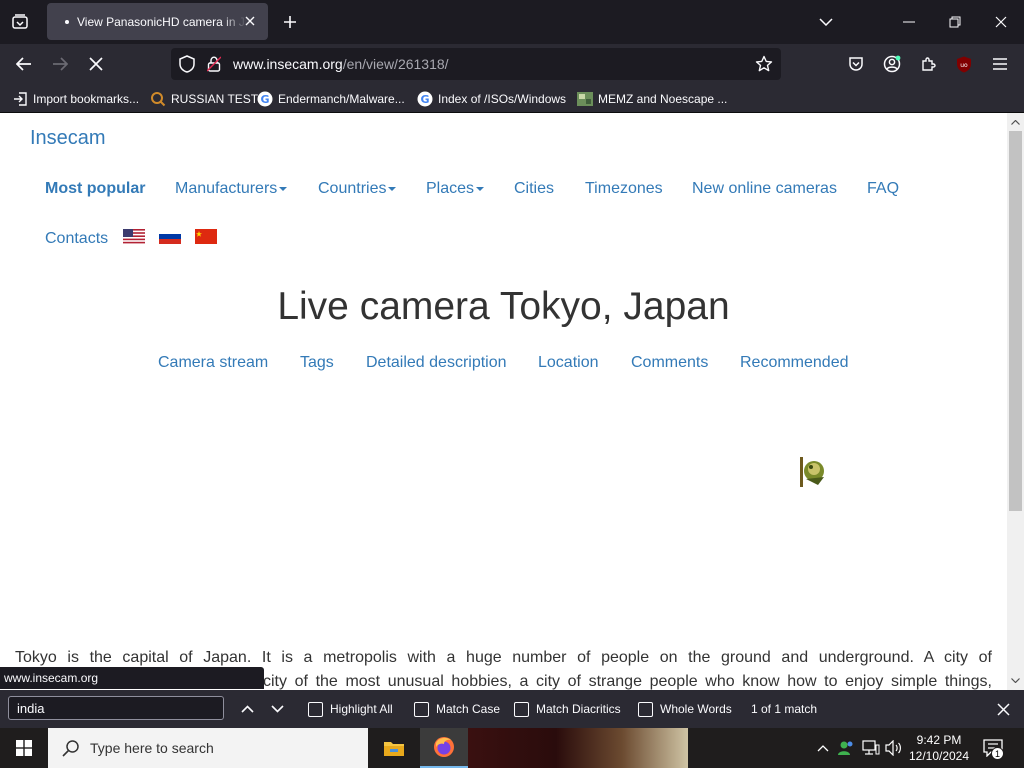  I want to click on taskbar-wallpaper-preview, so click(578, 748).